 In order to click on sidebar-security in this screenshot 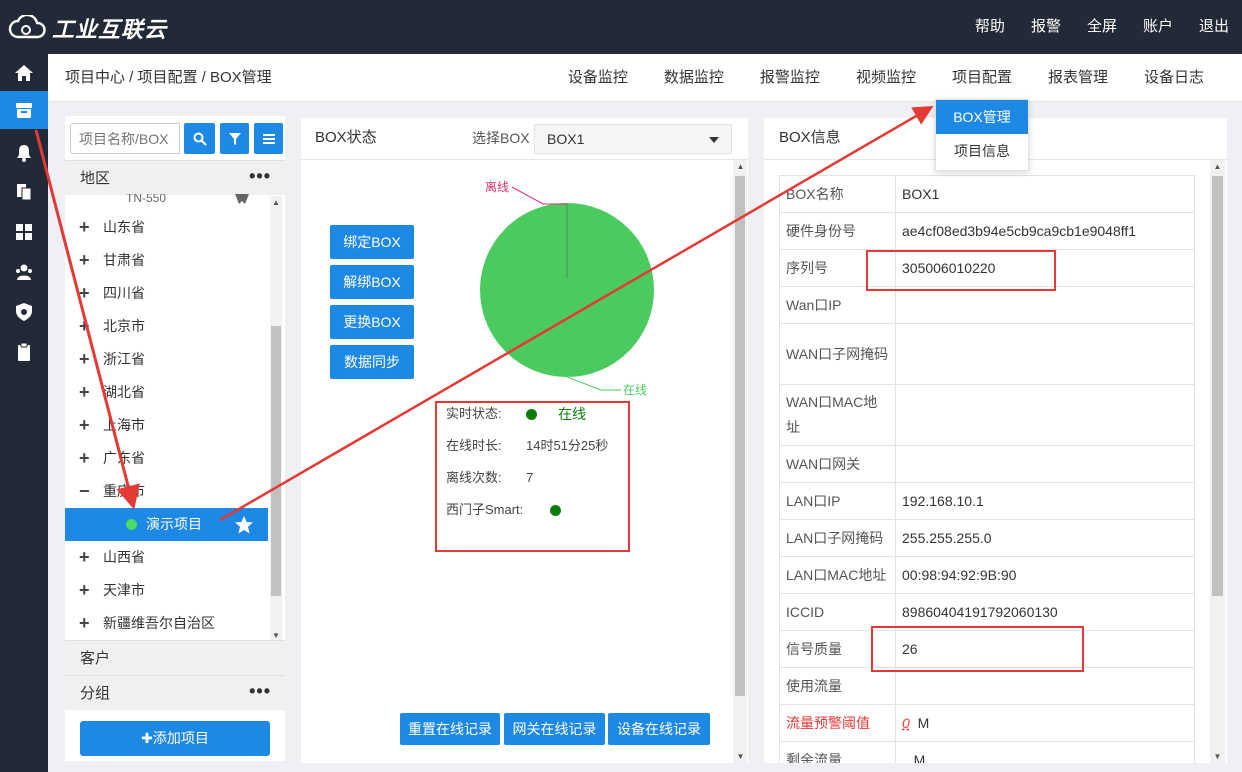, I will do `click(24, 312)`.